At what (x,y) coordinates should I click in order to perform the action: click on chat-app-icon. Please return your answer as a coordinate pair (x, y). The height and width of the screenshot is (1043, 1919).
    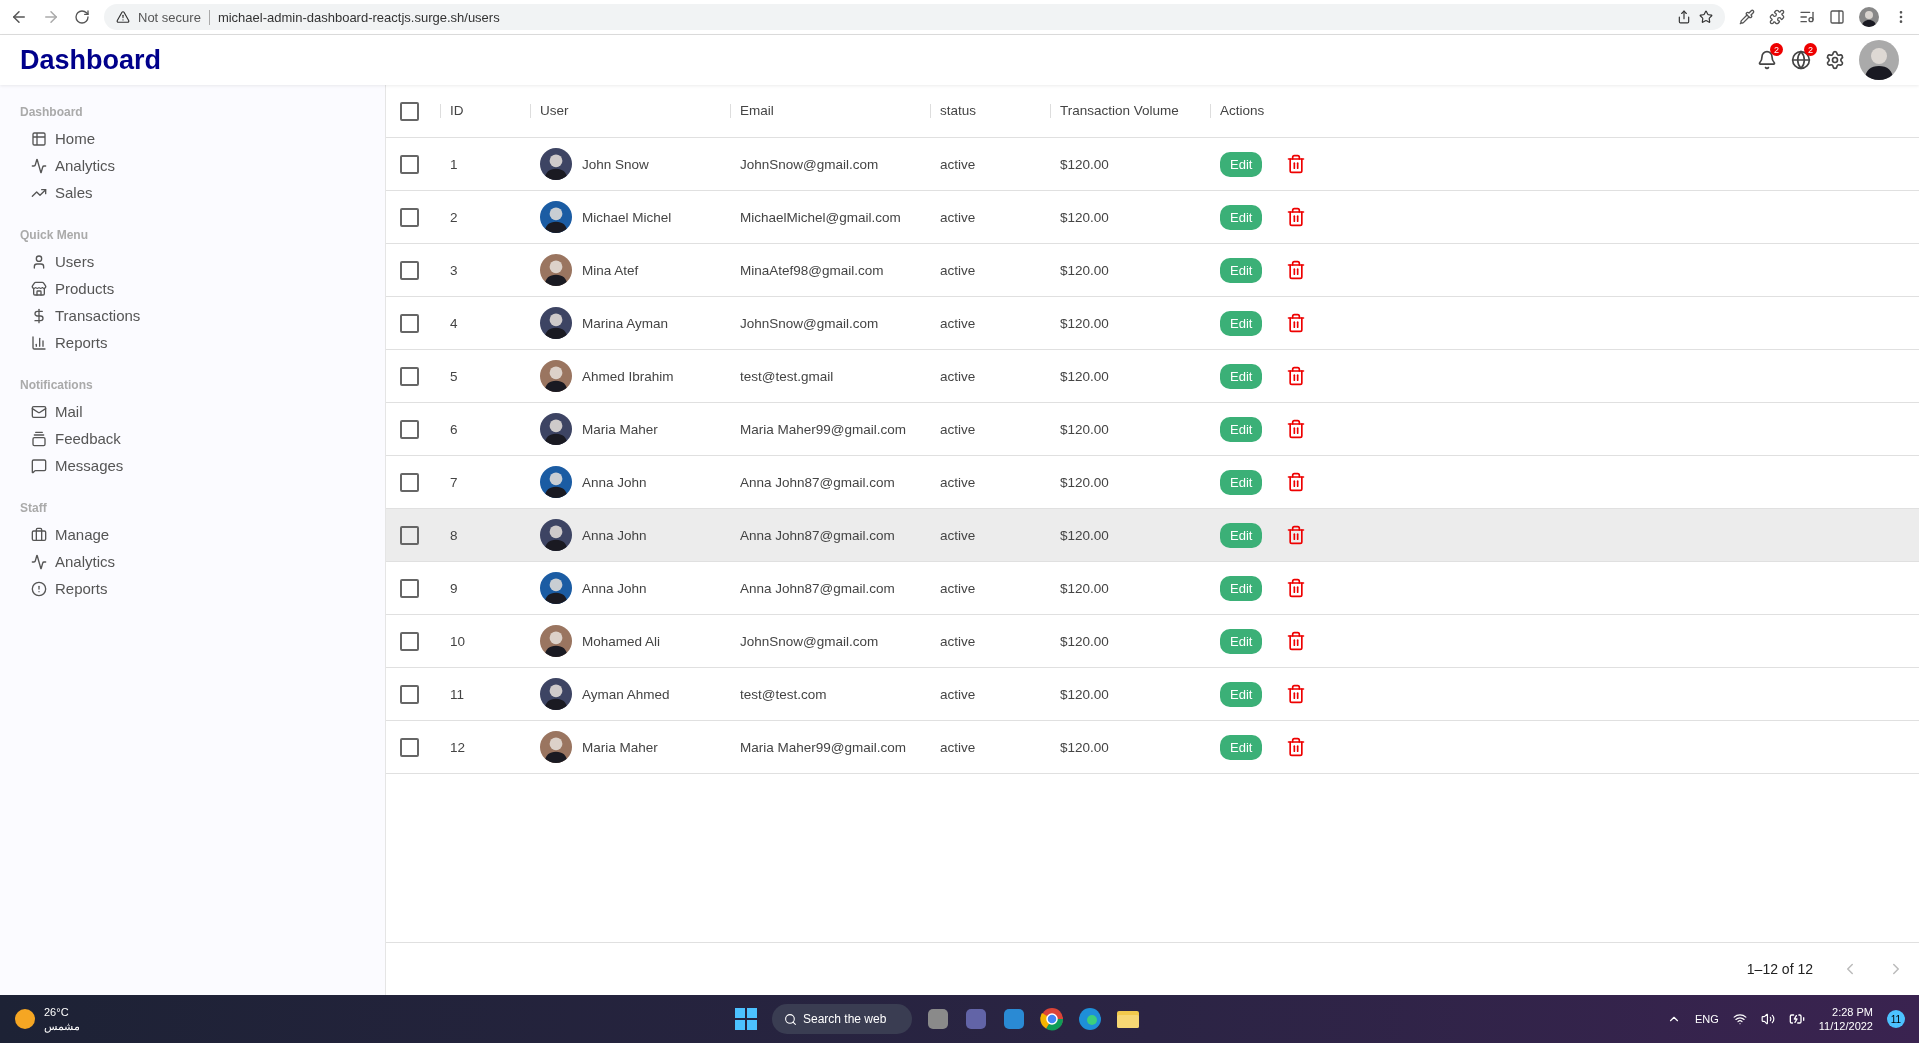
    Looking at the image, I should click on (976, 1019).